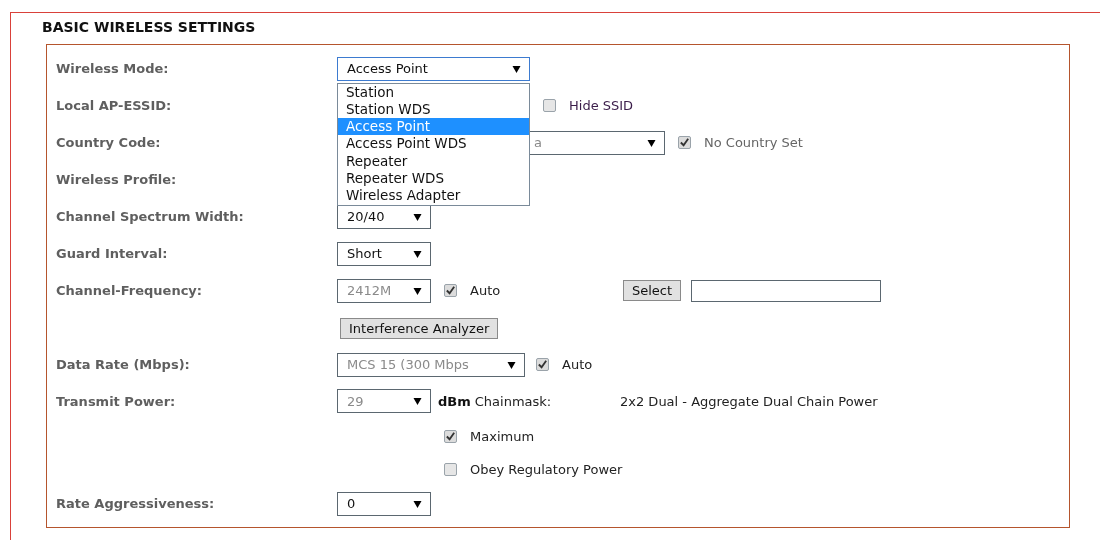 The image size is (1100, 540). I want to click on field-label: Local AP-ESSID:, so click(114, 105).